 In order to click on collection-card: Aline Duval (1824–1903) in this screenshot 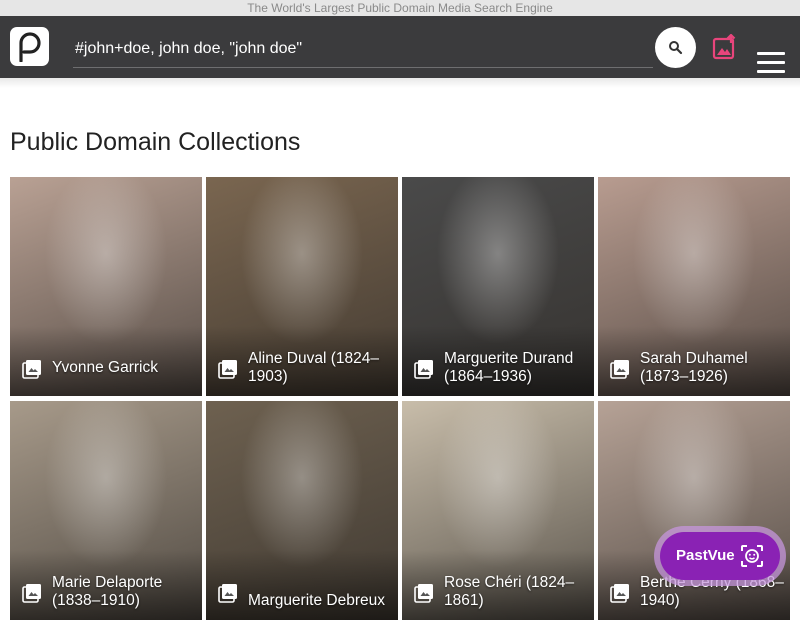, I will do `click(302, 286)`.